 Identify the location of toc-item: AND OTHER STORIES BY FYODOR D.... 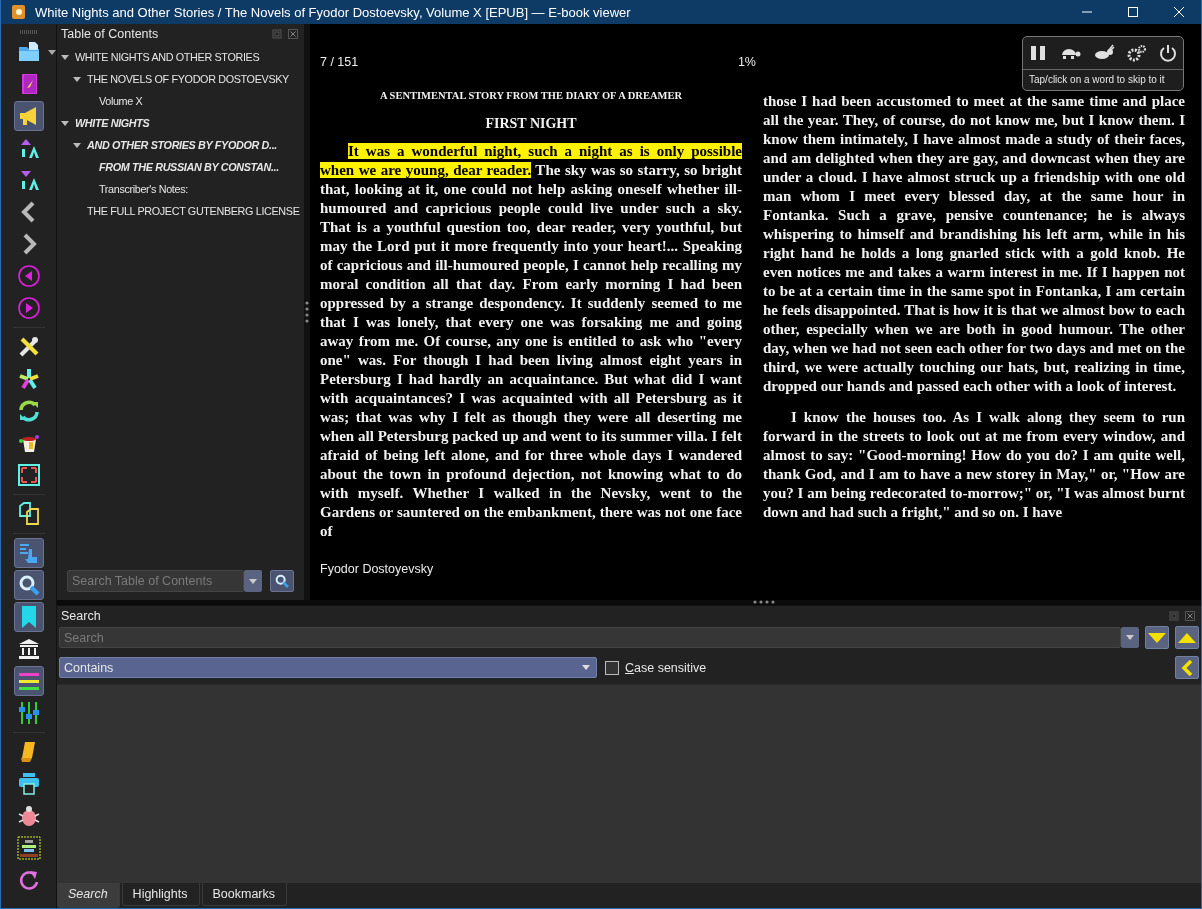
(182, 145).